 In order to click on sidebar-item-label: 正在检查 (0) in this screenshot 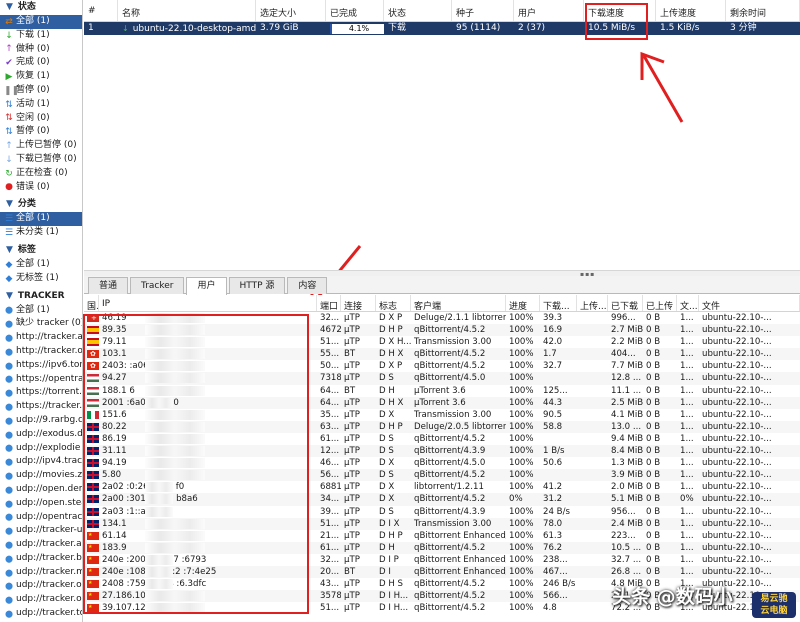, I will do `click(42, 174)`.